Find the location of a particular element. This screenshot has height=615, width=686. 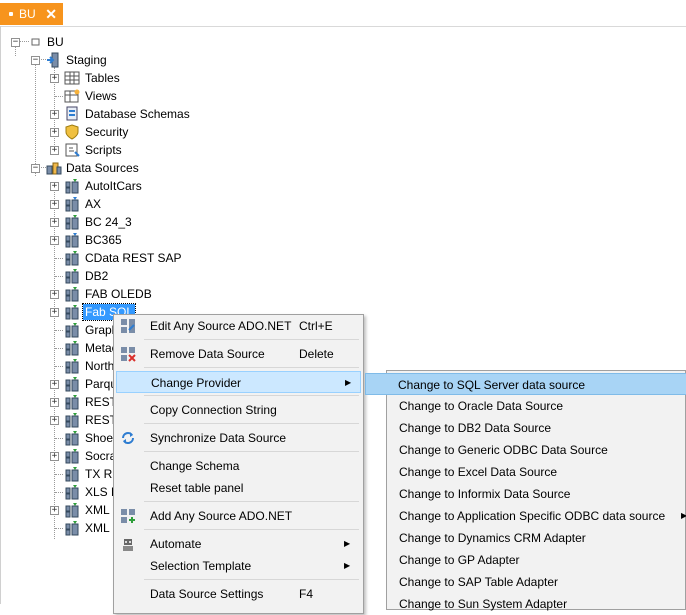

submenu-item-change-provider-option: Change to Dynamics CRM Adapter is located at coordinates (537, 538).